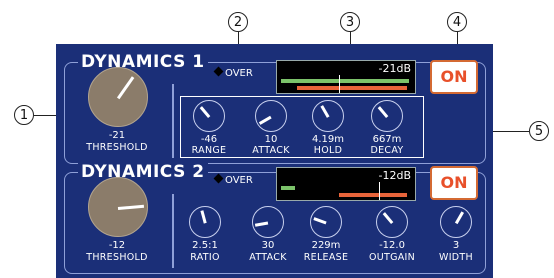 The height and width of the screenshot is (278, 554). What do you see at coordinates (392, 257) in the screenshot?
I see `outgain-label: OUTGAIN` at bounding box center [392, 257].